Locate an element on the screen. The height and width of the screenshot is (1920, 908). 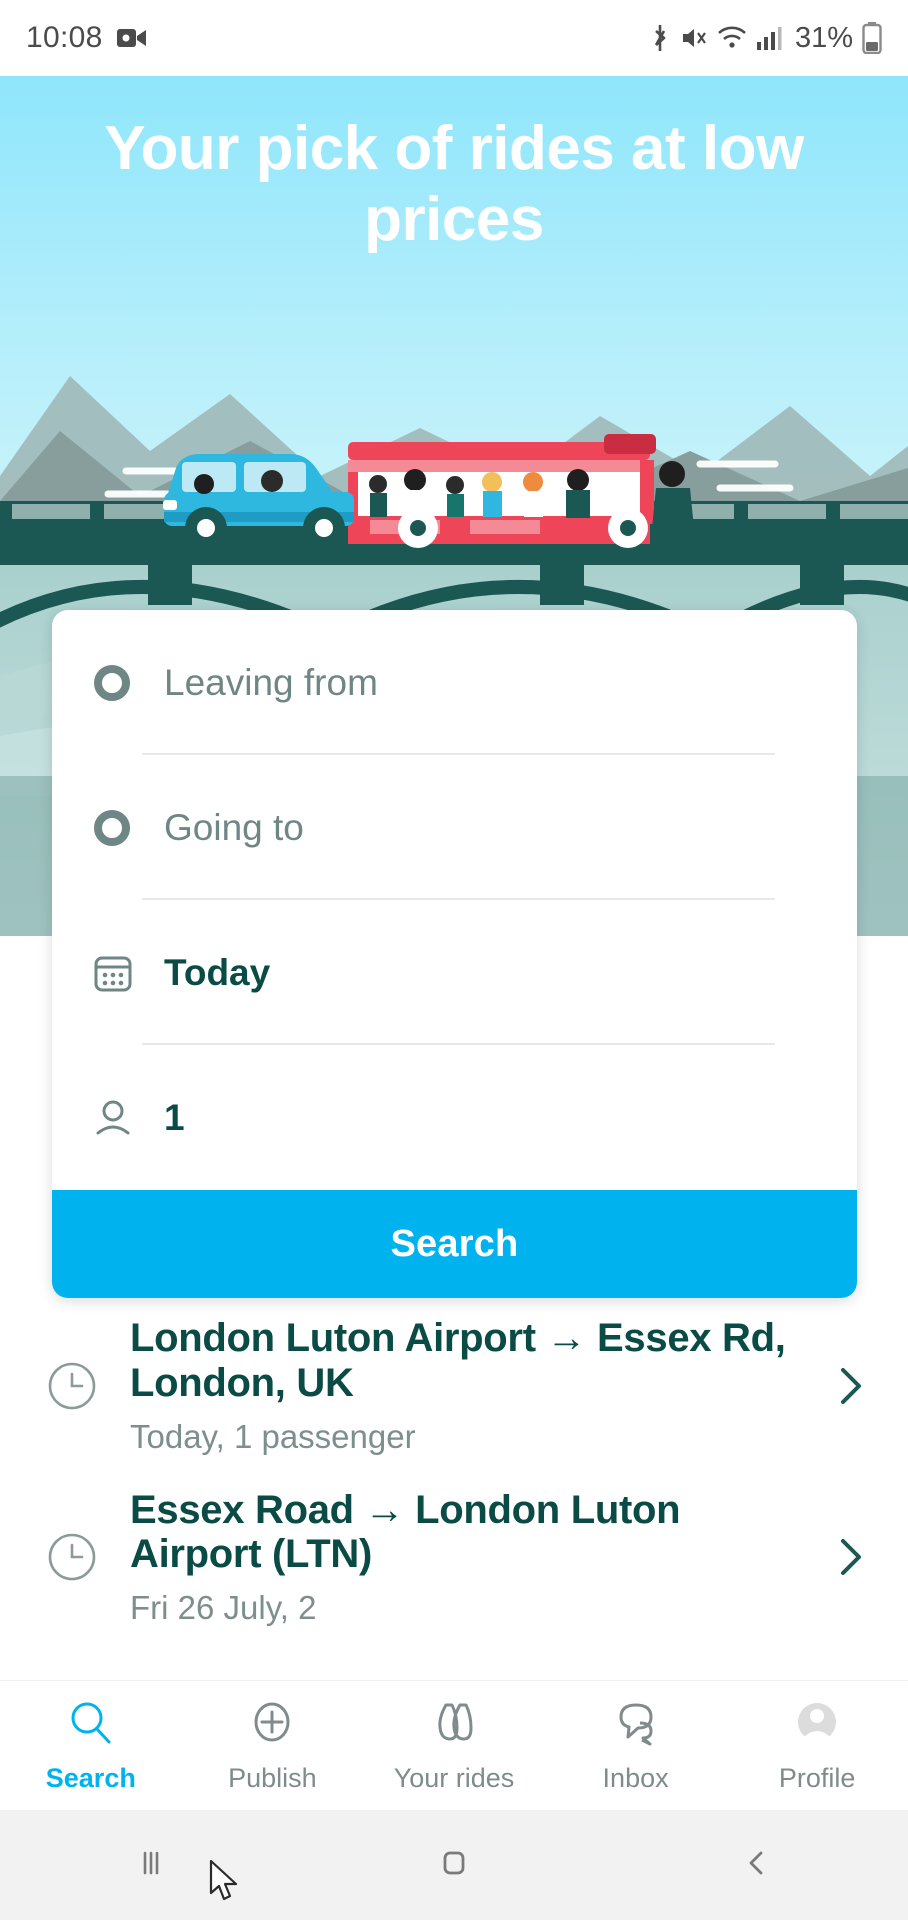
page-title: Your pick of rides at low prices is located at coordinates (454, 184).